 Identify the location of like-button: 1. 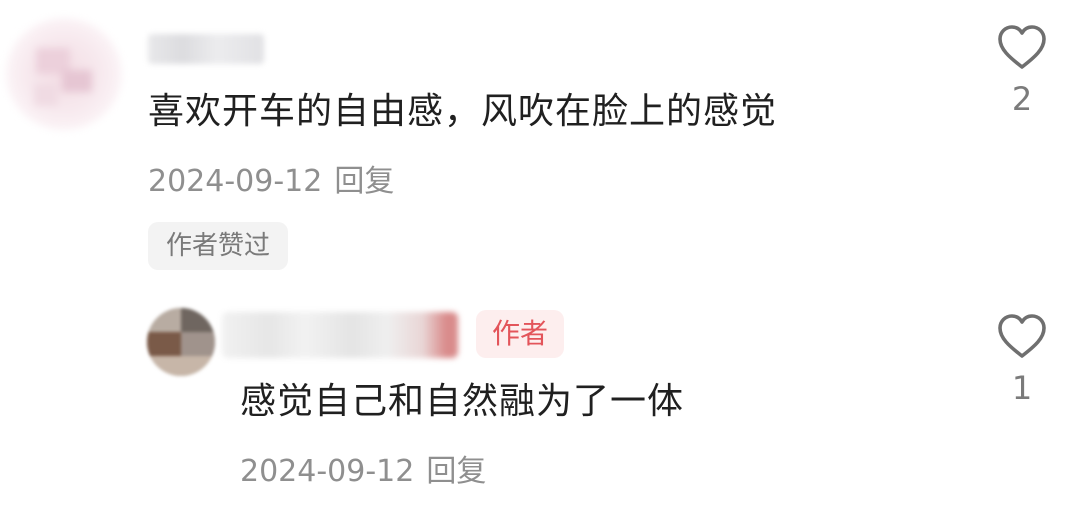
(1022, 360).